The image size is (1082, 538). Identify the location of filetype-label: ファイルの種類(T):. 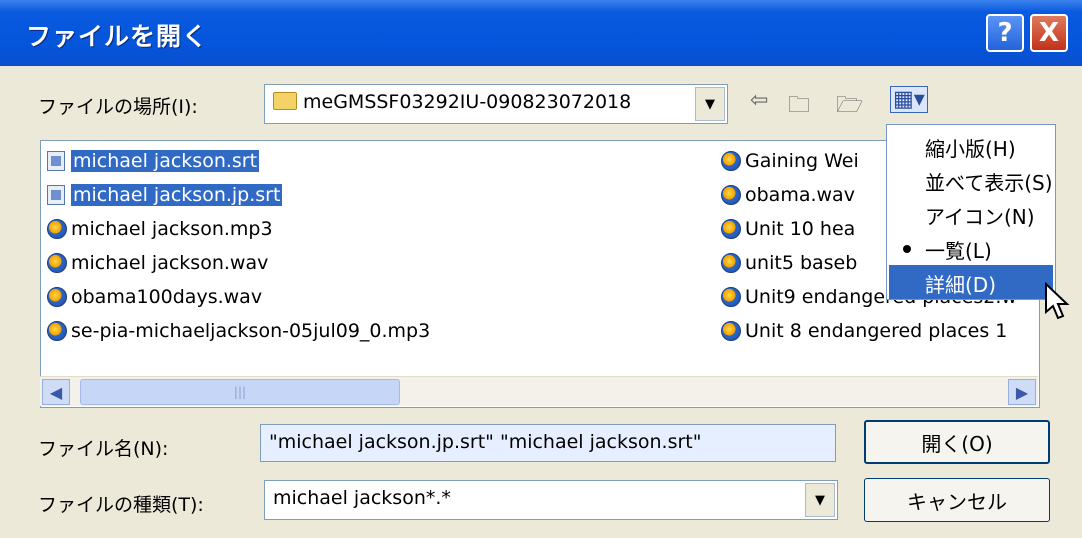
(121, 505).